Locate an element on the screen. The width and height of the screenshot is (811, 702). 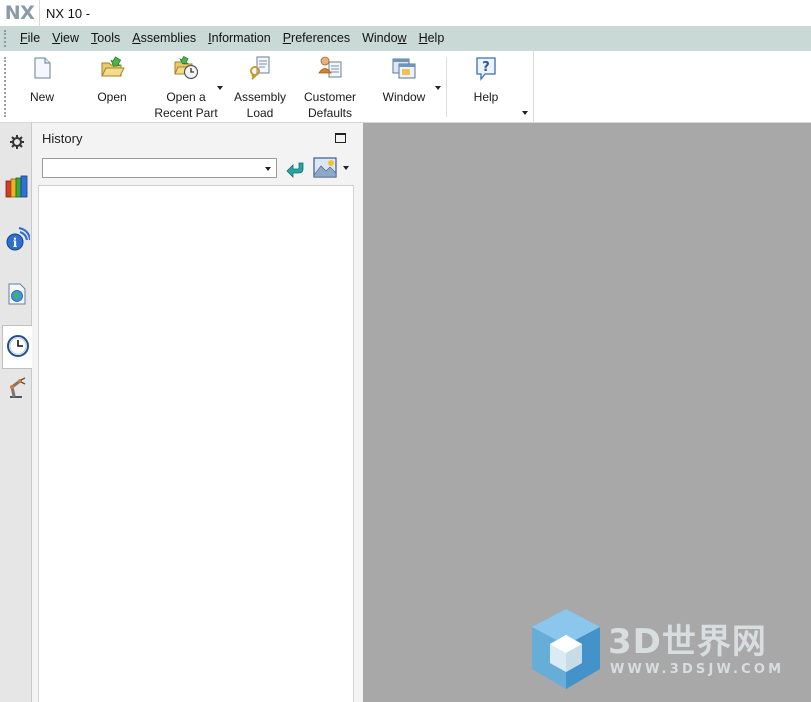
resource-tab-reuse-library is located at coordinates (17, 187).